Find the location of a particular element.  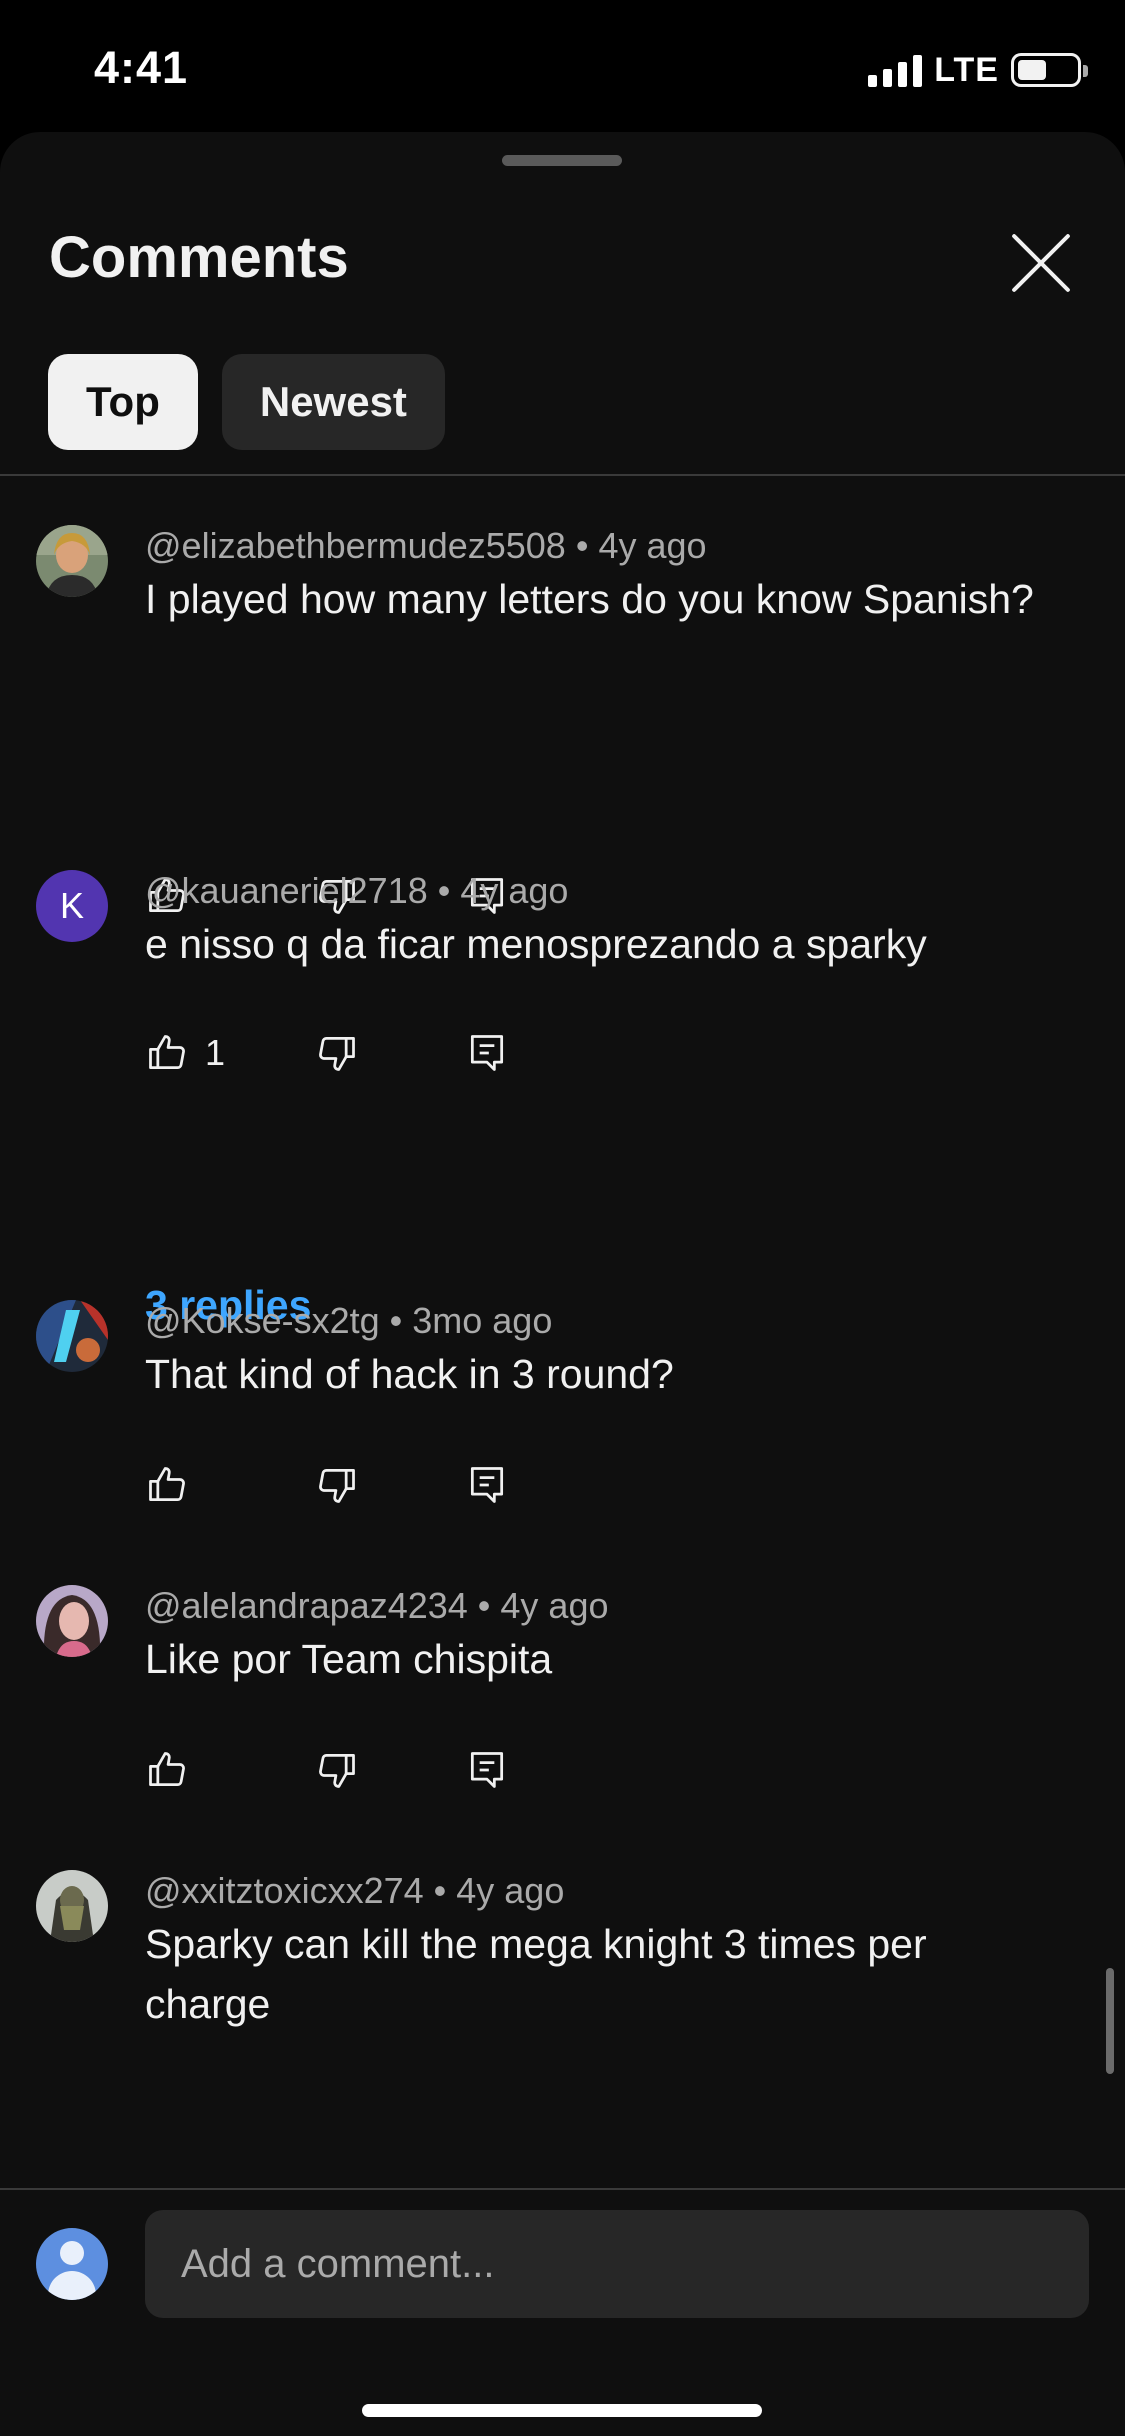

comment-composer is located at coordinates (562, 2312).